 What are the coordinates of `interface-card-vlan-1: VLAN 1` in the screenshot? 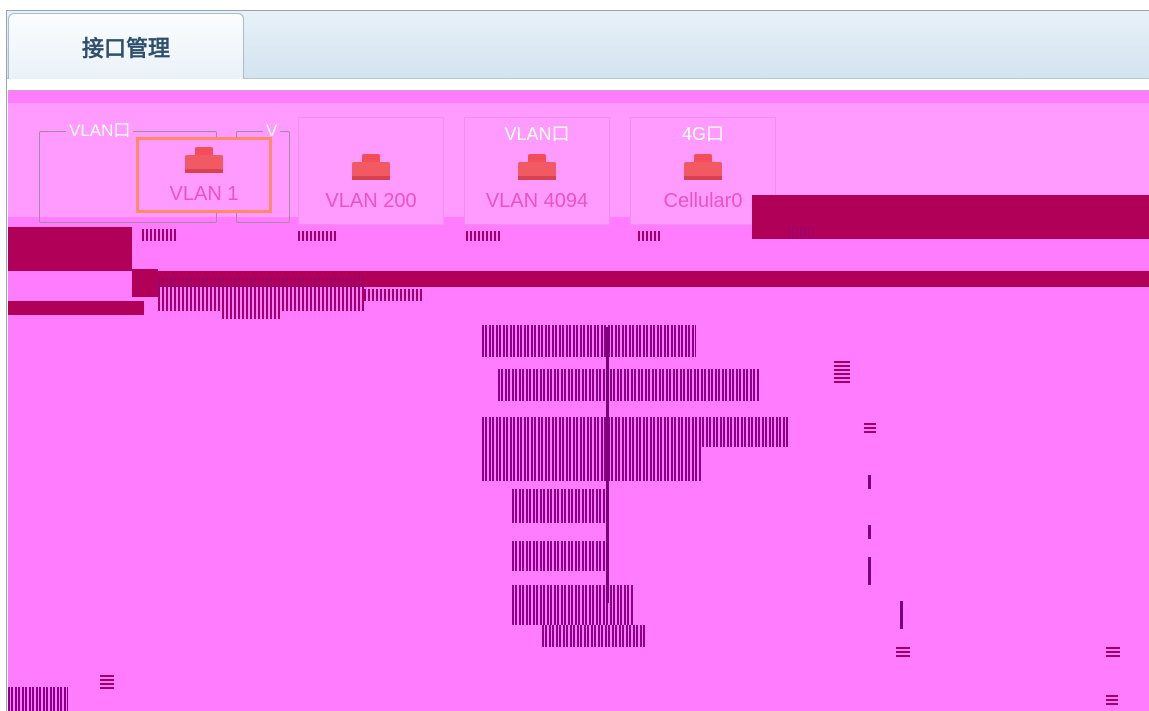 It's located at (204, 175).